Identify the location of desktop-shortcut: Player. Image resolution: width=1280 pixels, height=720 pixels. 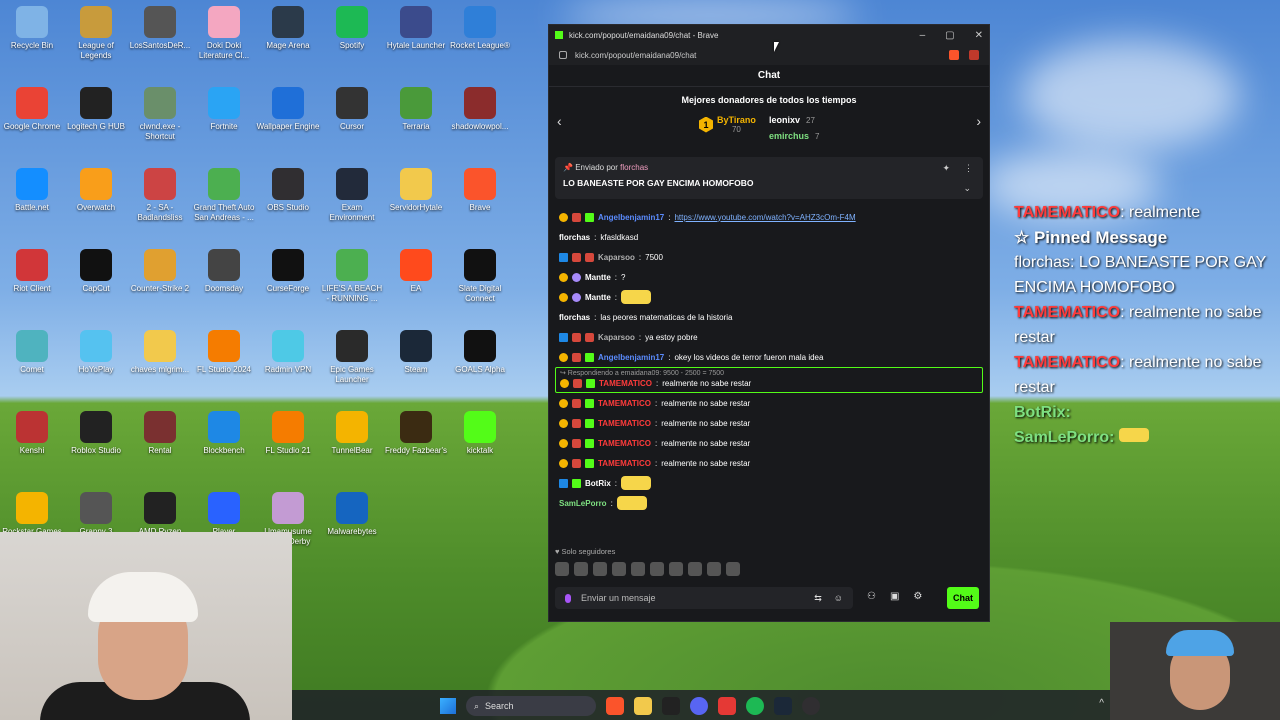
(224, 514).